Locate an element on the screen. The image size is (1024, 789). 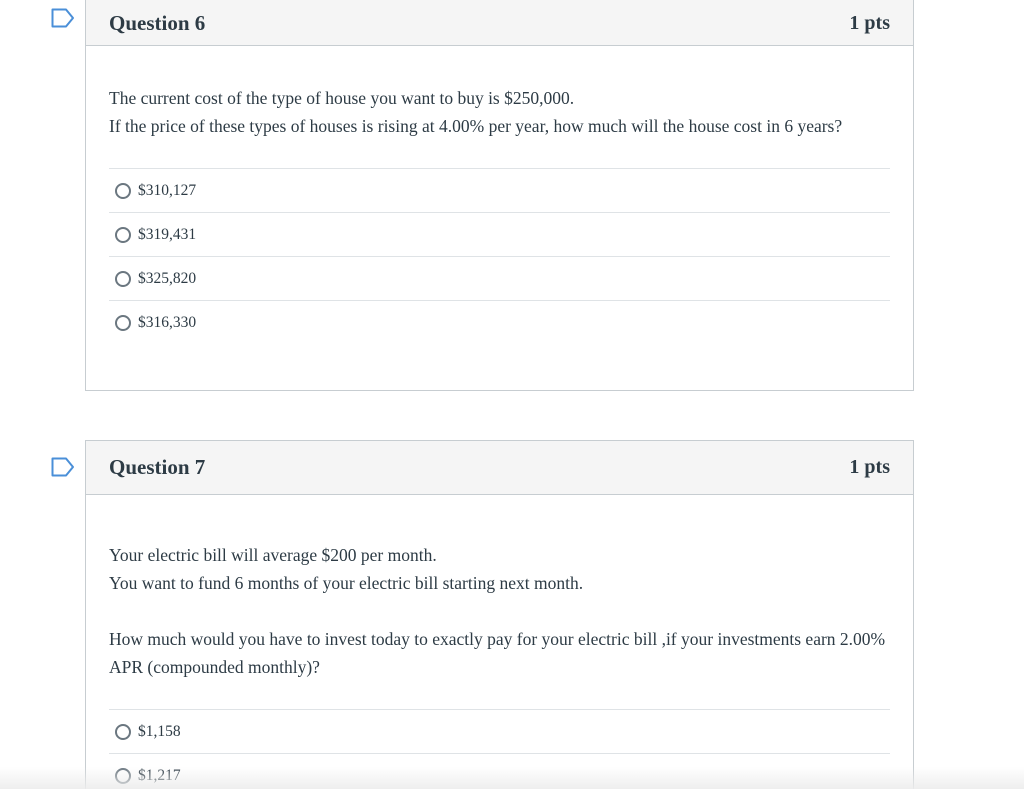
answer-label: $319,431 is located at coordinates (167, 235).